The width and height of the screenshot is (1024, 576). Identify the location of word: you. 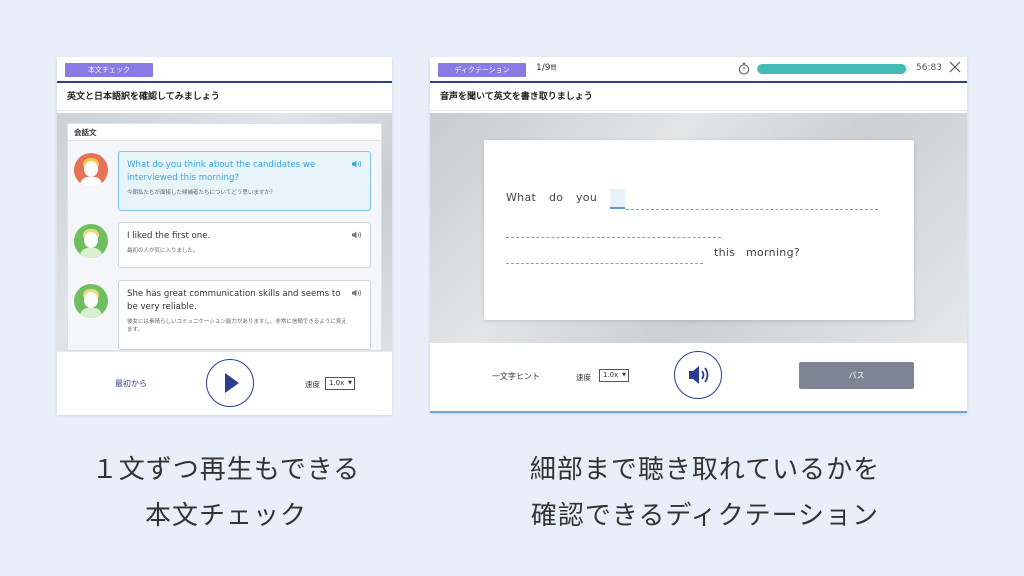
(587, 197).